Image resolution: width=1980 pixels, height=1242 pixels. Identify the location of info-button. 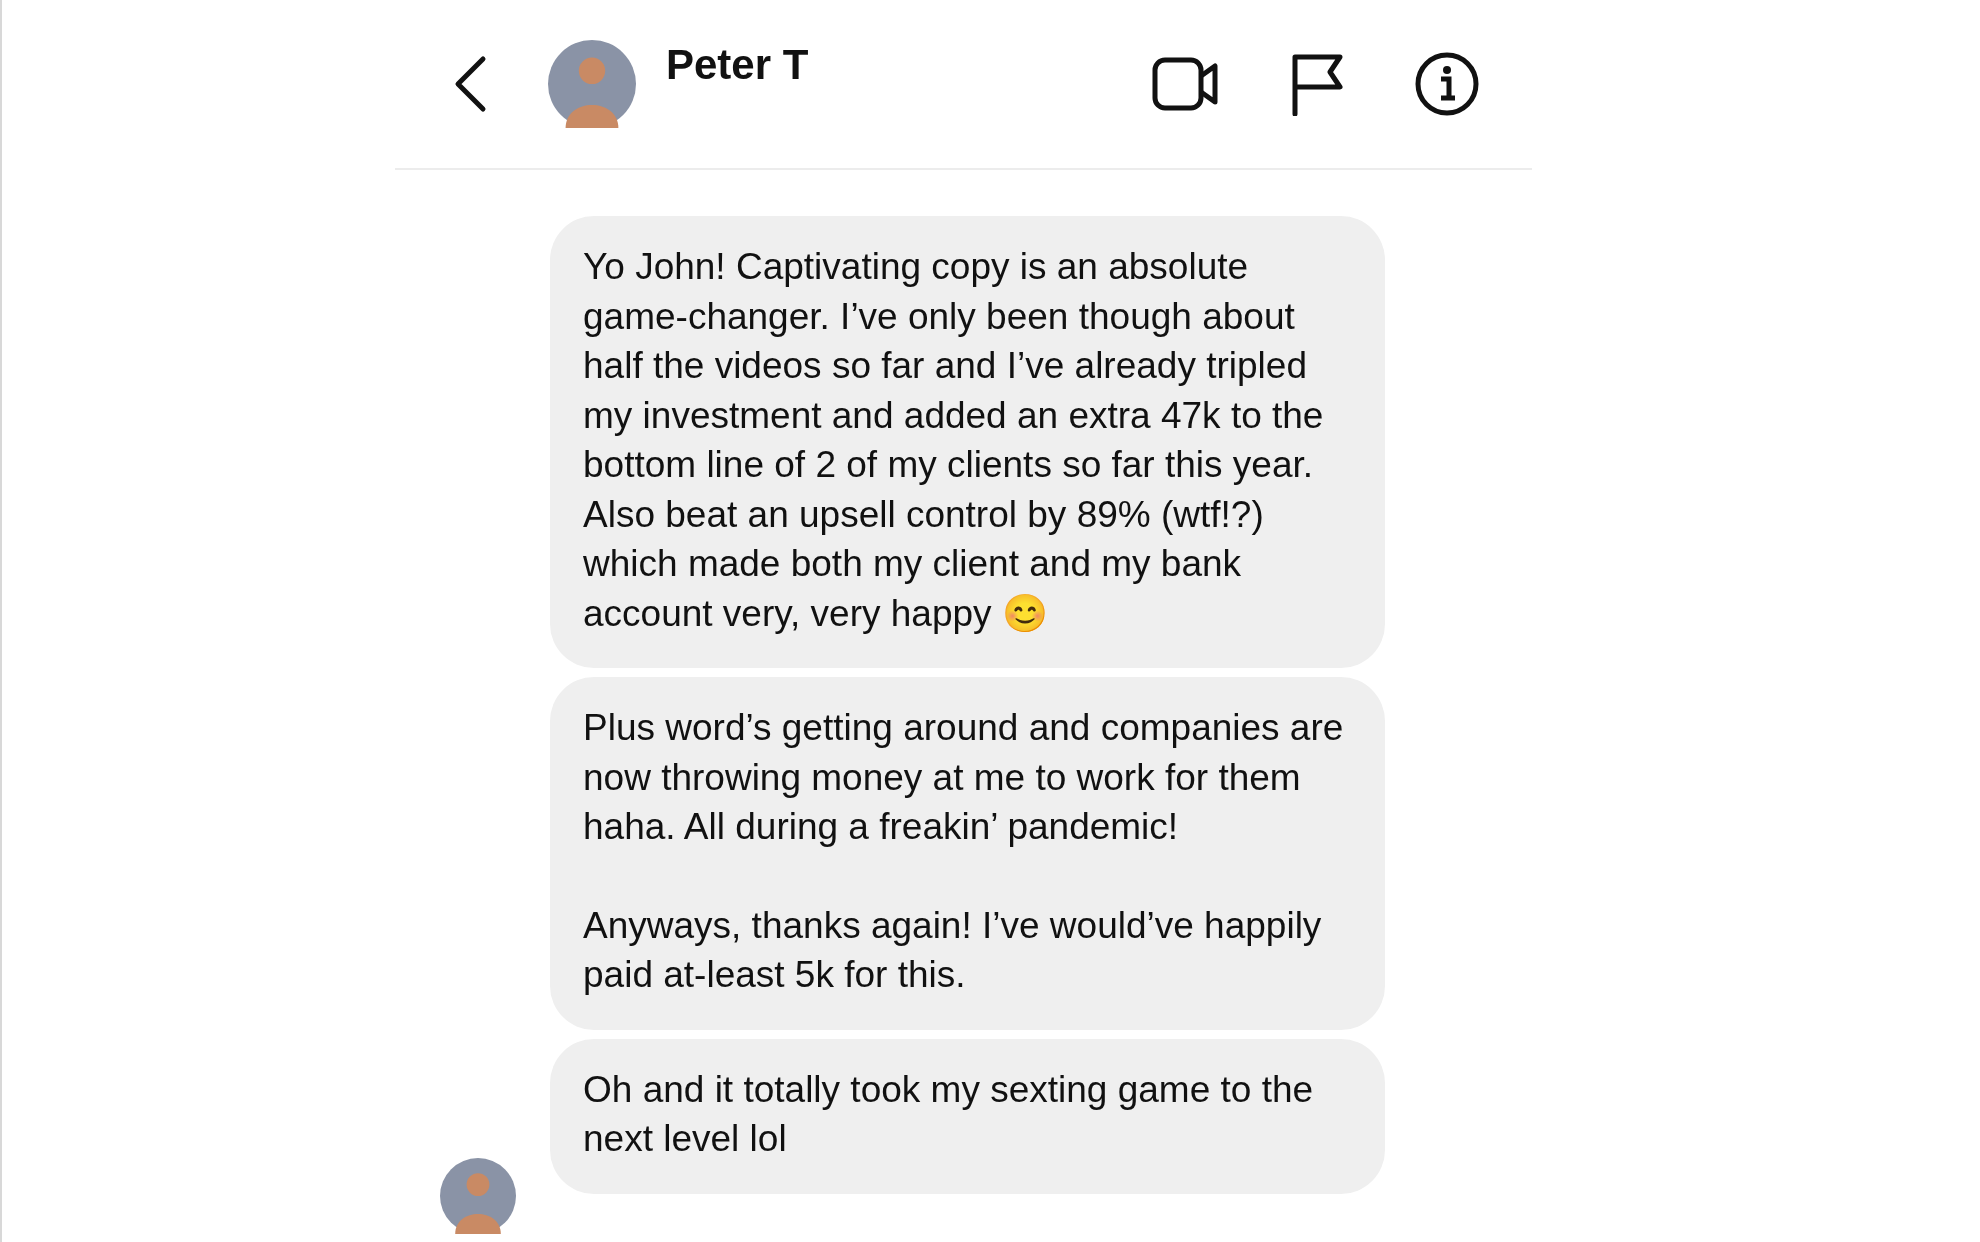
(1447, 84).